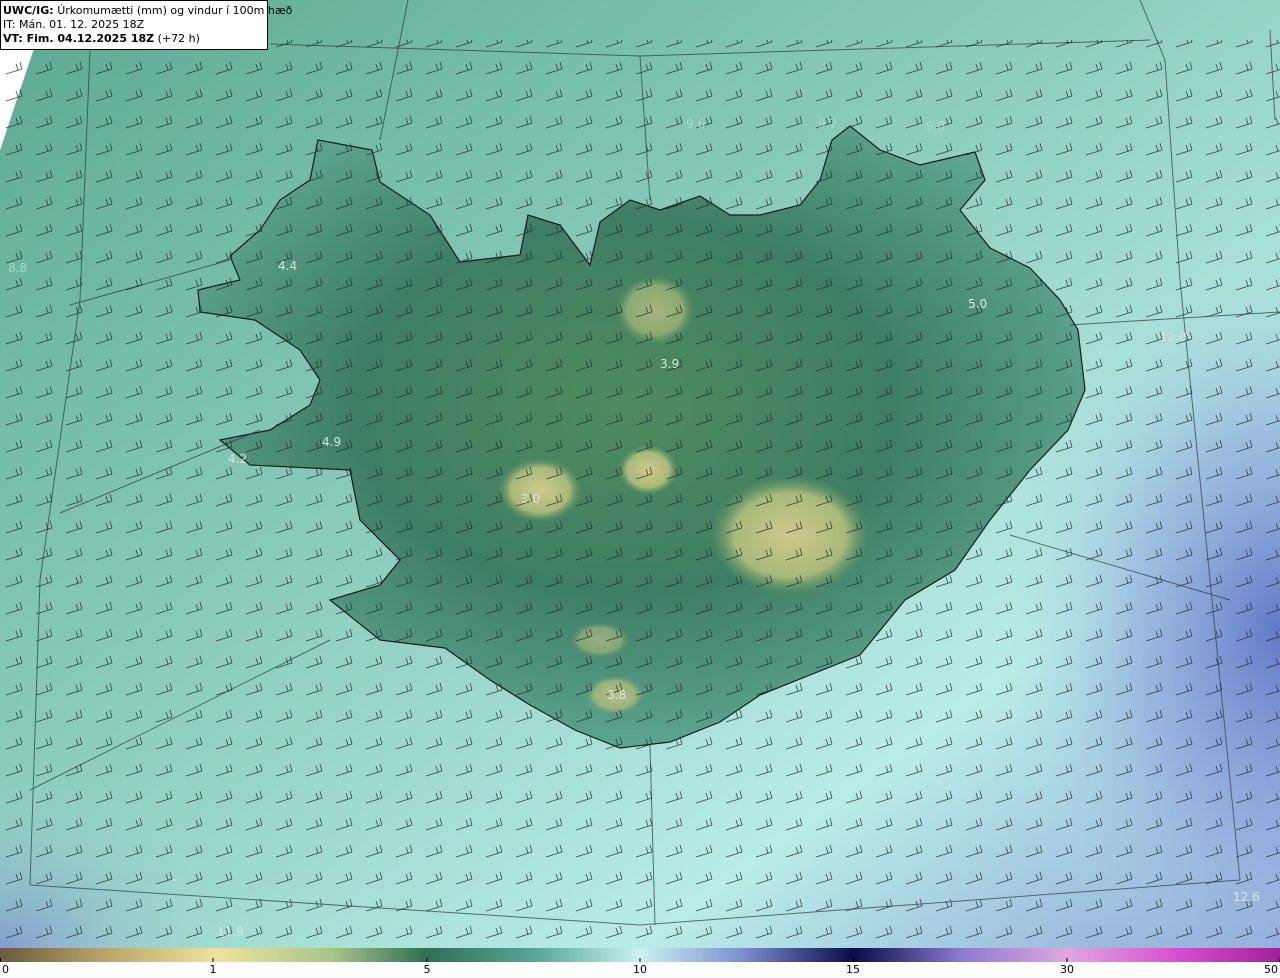  I want to click on value-label: 9.8, so click(935, 126).